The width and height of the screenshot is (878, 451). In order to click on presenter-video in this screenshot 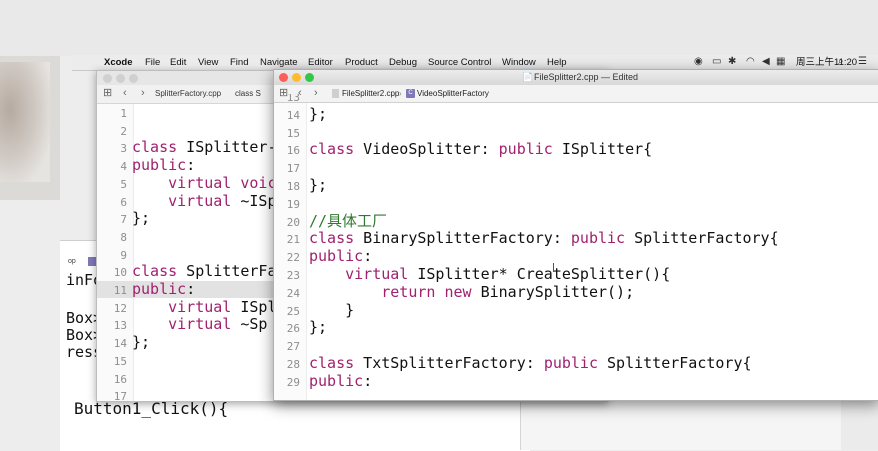, I will do `click(25, 122)`.